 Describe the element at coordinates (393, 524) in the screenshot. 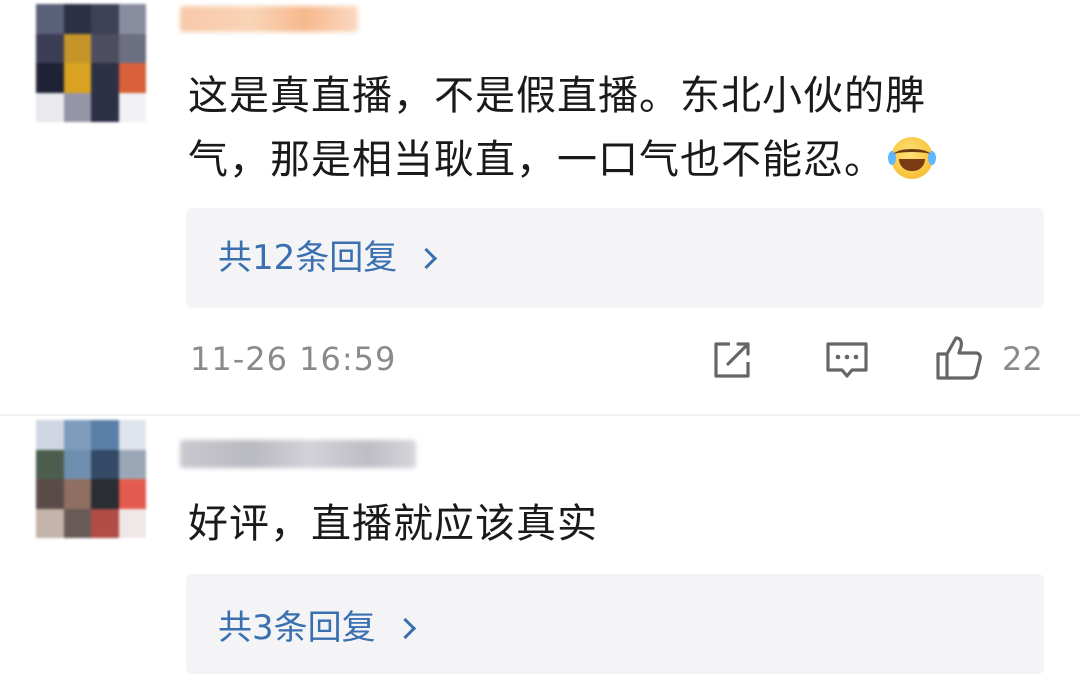

I see `comment-text: 好评，直播就应该真实` at that location.